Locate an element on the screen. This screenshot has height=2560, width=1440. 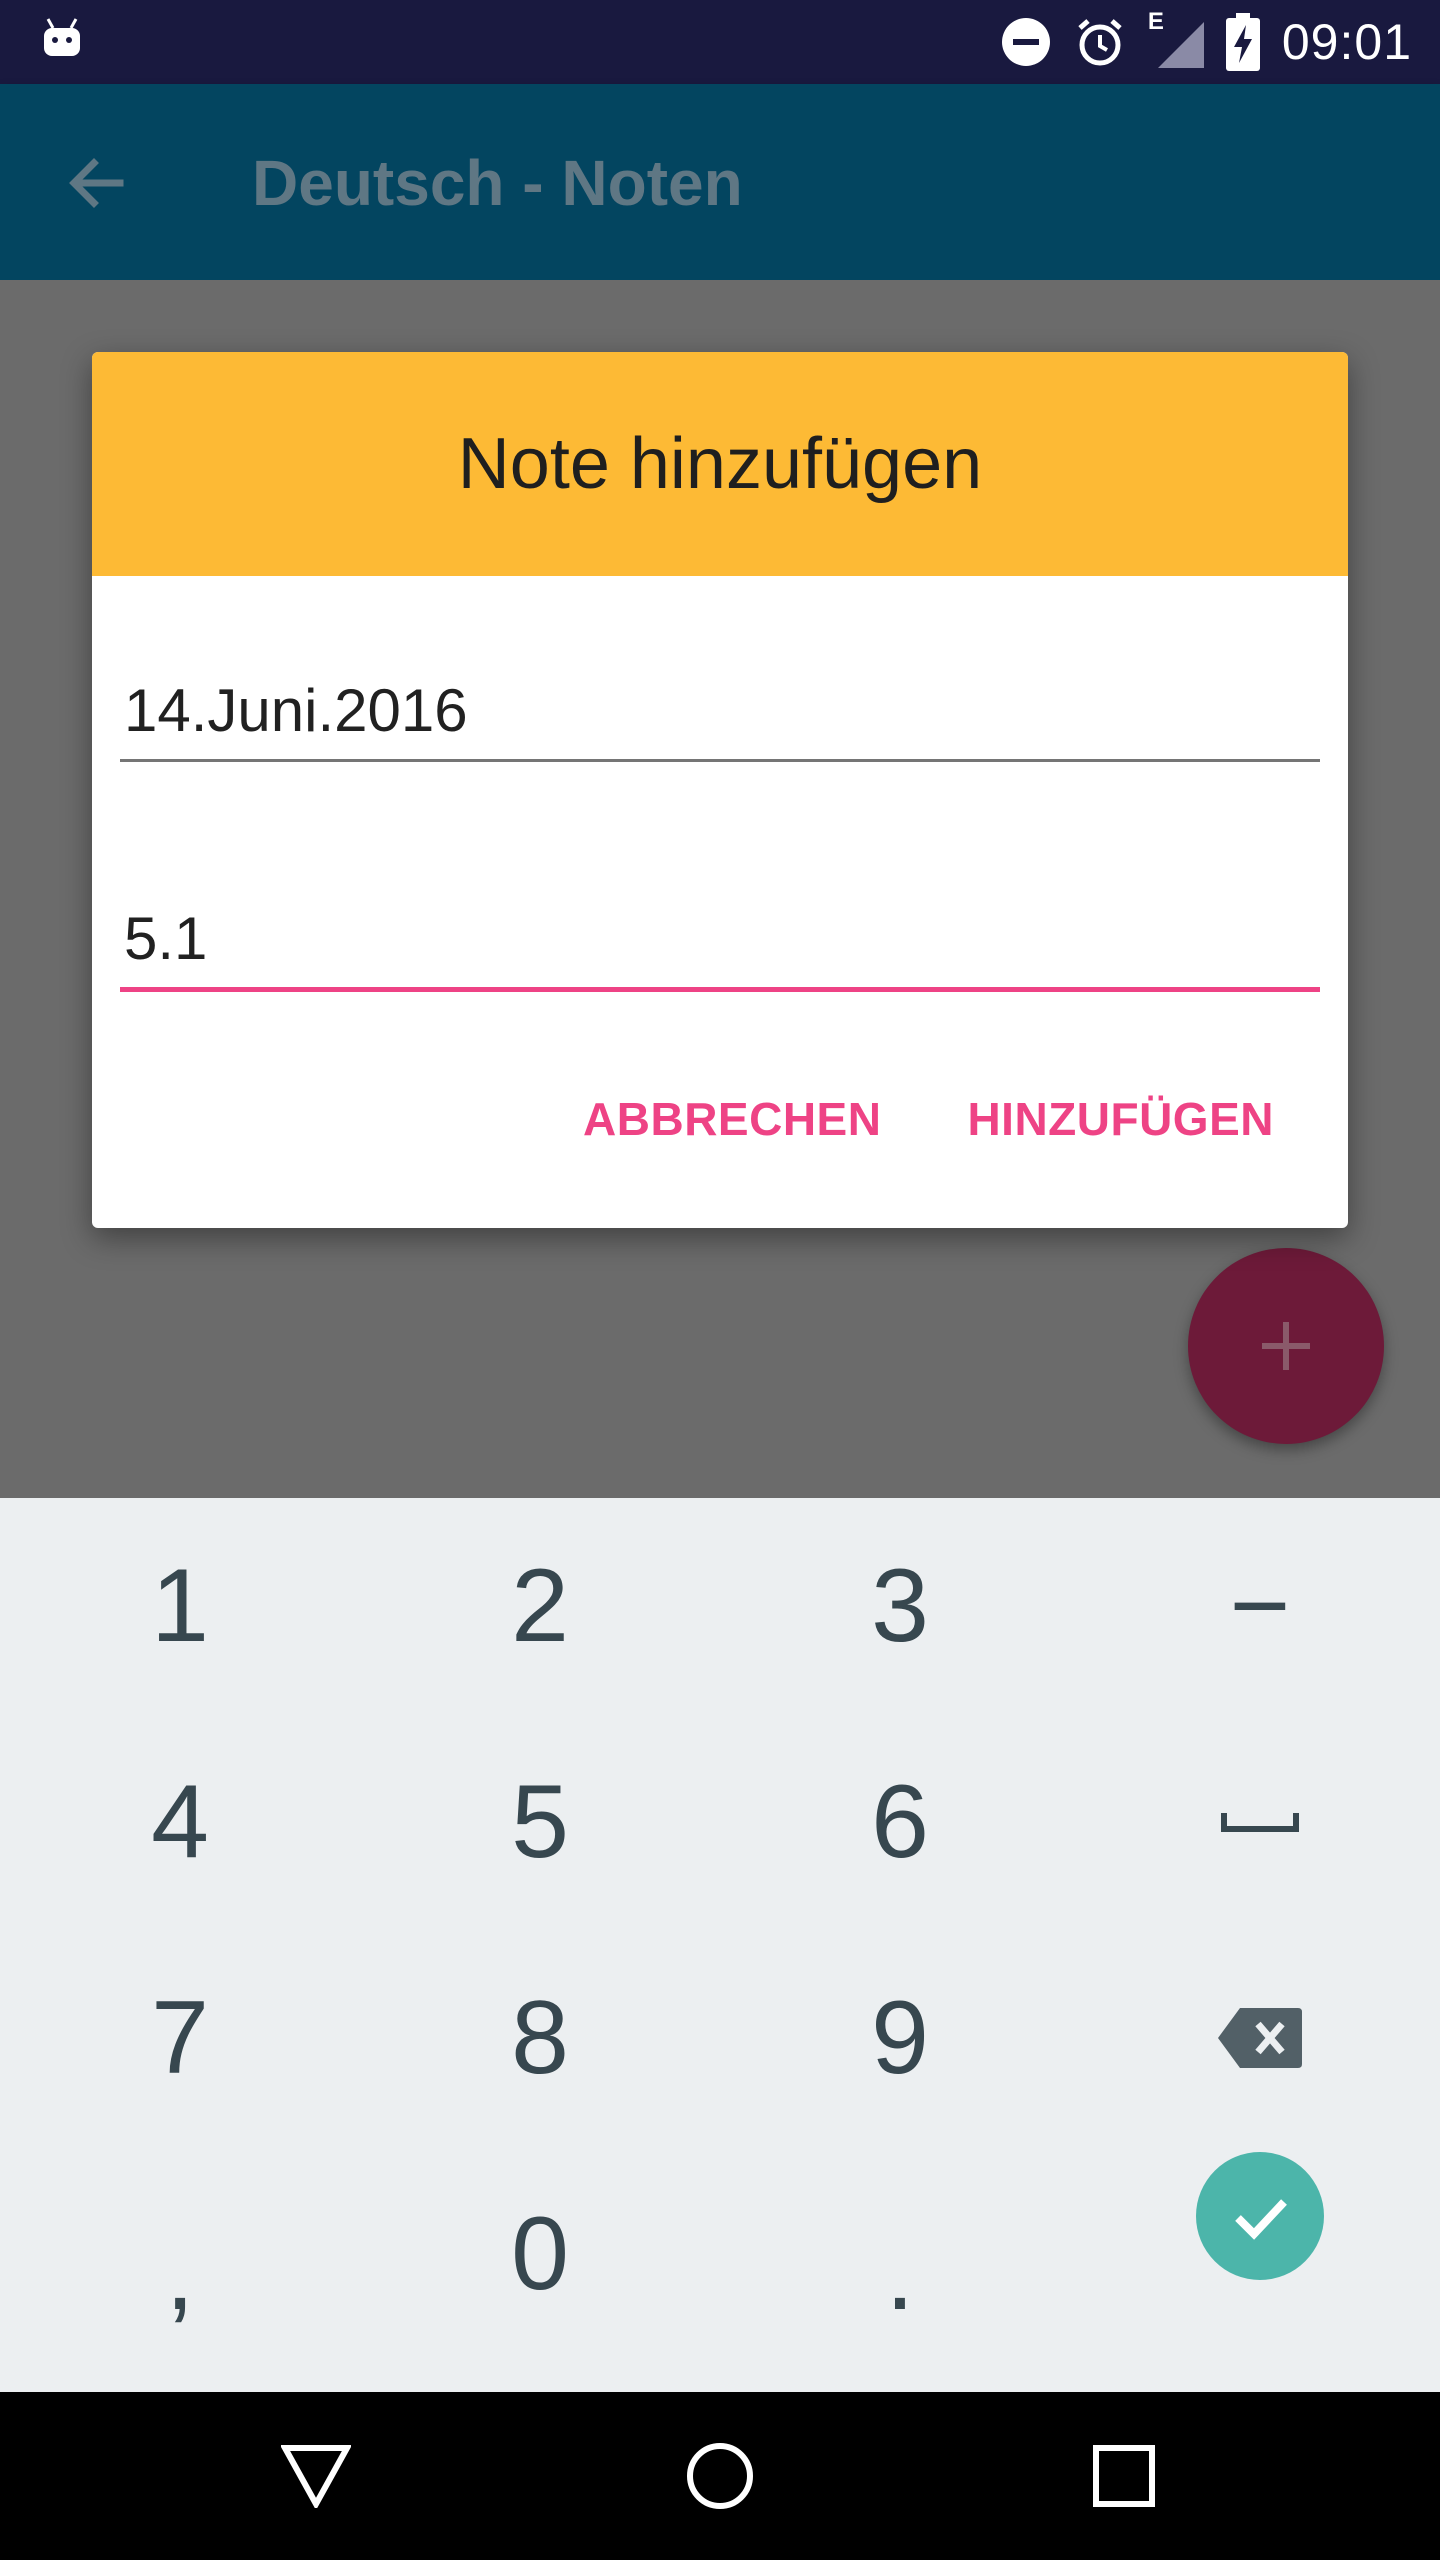
home-circle-icon is located at coordinates (720, 2476).